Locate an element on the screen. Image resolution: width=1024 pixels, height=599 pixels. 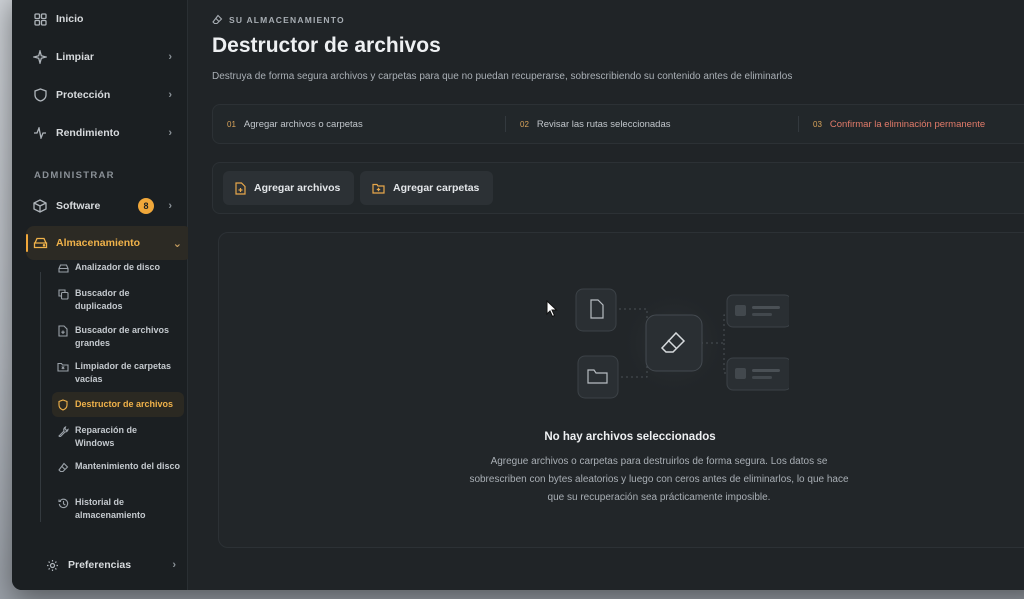
add-folders-label: Agregar carpetas is located at coordinates (436, 188).